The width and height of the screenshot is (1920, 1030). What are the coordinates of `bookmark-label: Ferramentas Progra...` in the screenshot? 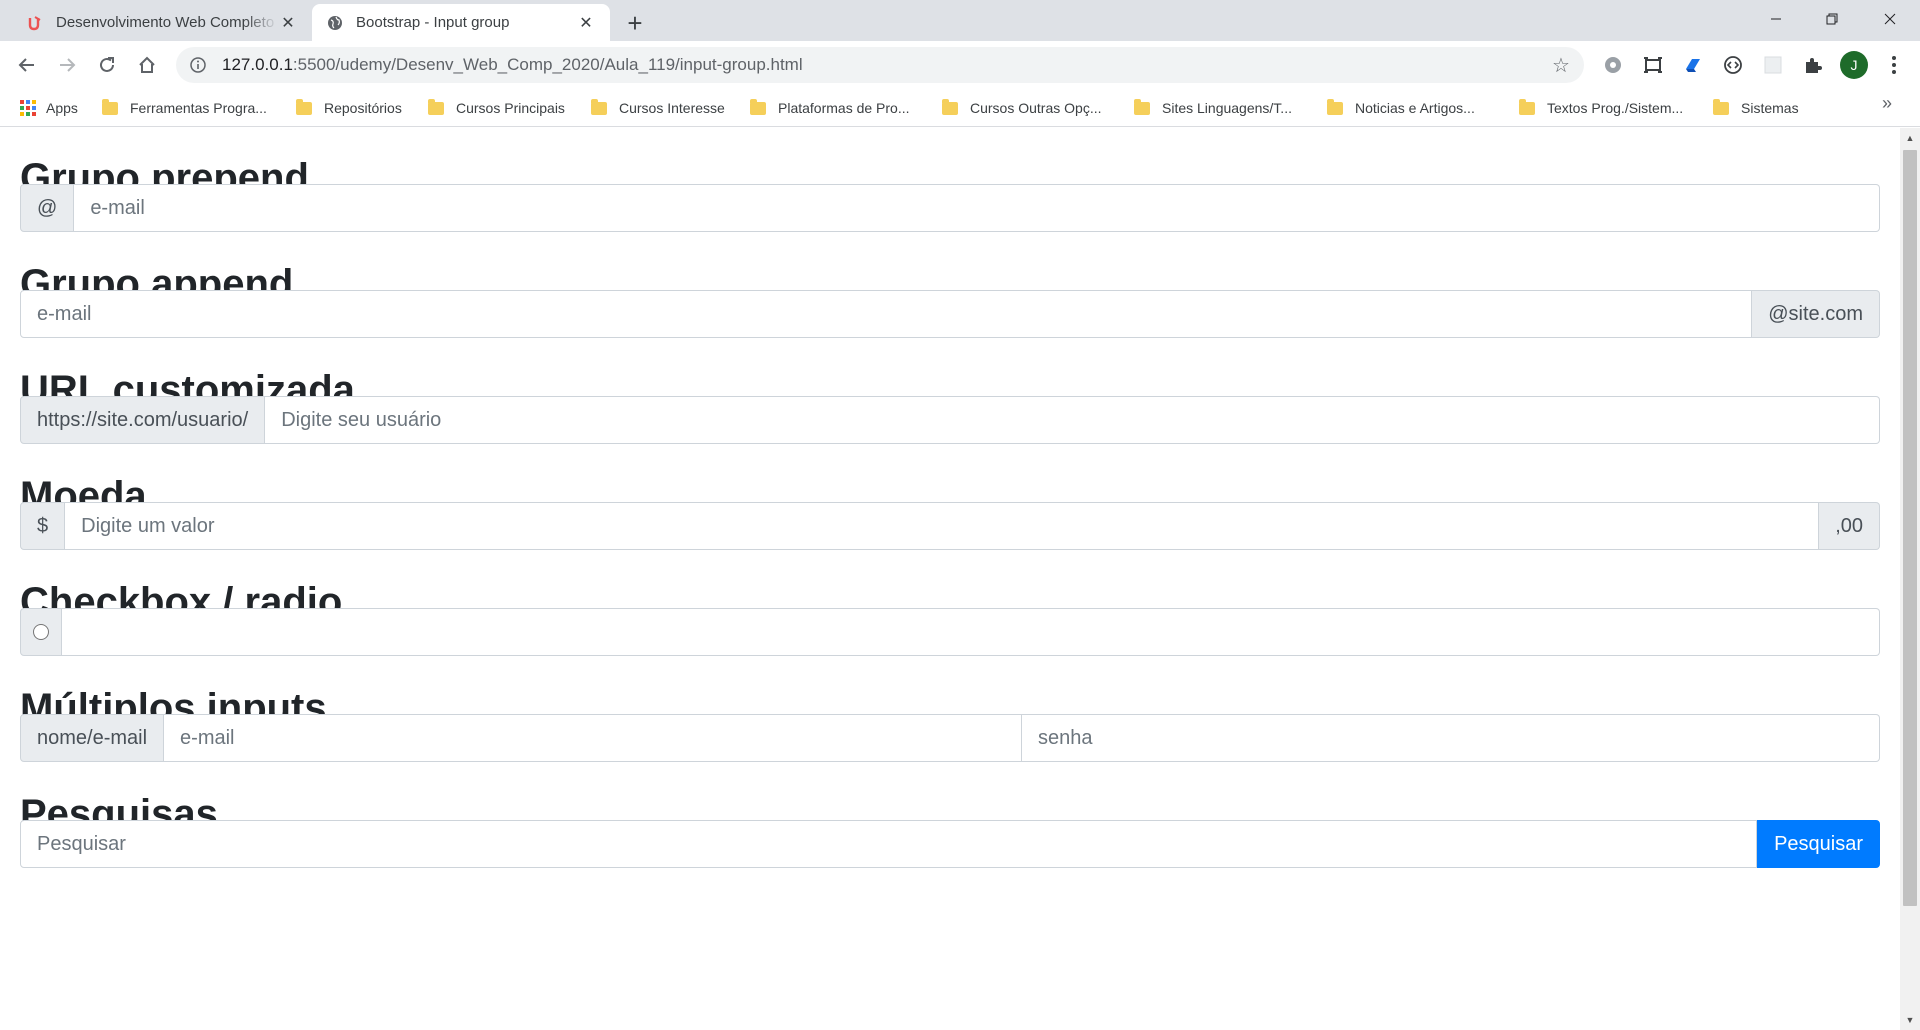 It's located at (198, 108).